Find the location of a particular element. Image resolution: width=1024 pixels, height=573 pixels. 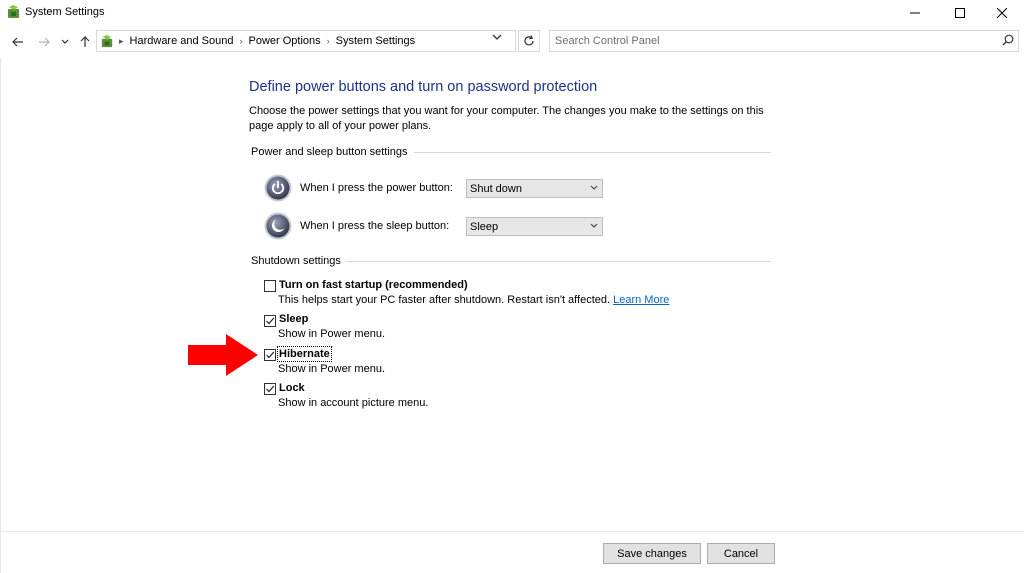

selected-value: Sleep is located at coordinates (484, 226).